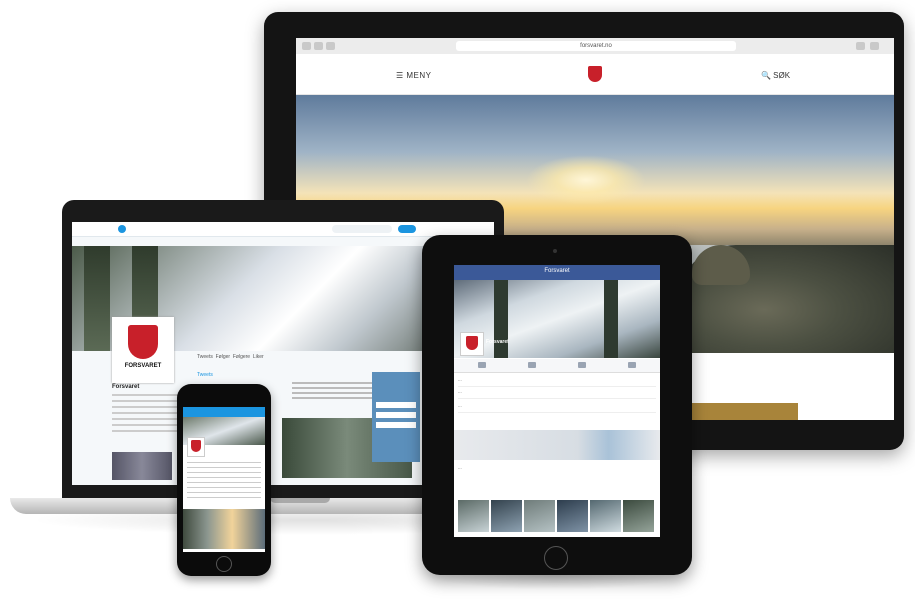 The image size is (915, 605). I want to click on forward-icon, so click(318, 46).